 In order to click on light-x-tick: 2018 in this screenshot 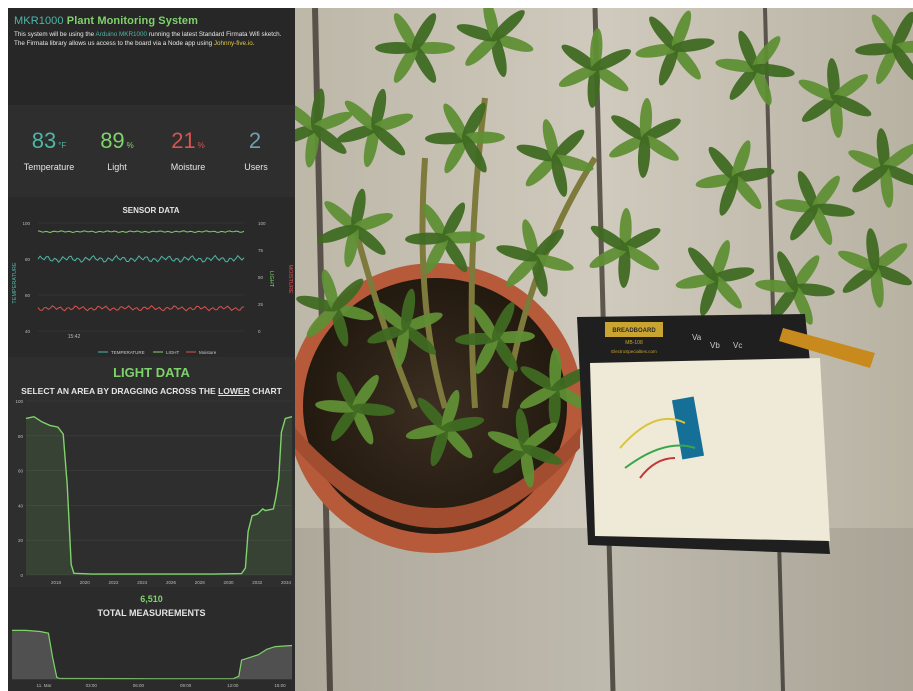, I will do `click(56, 582)`.